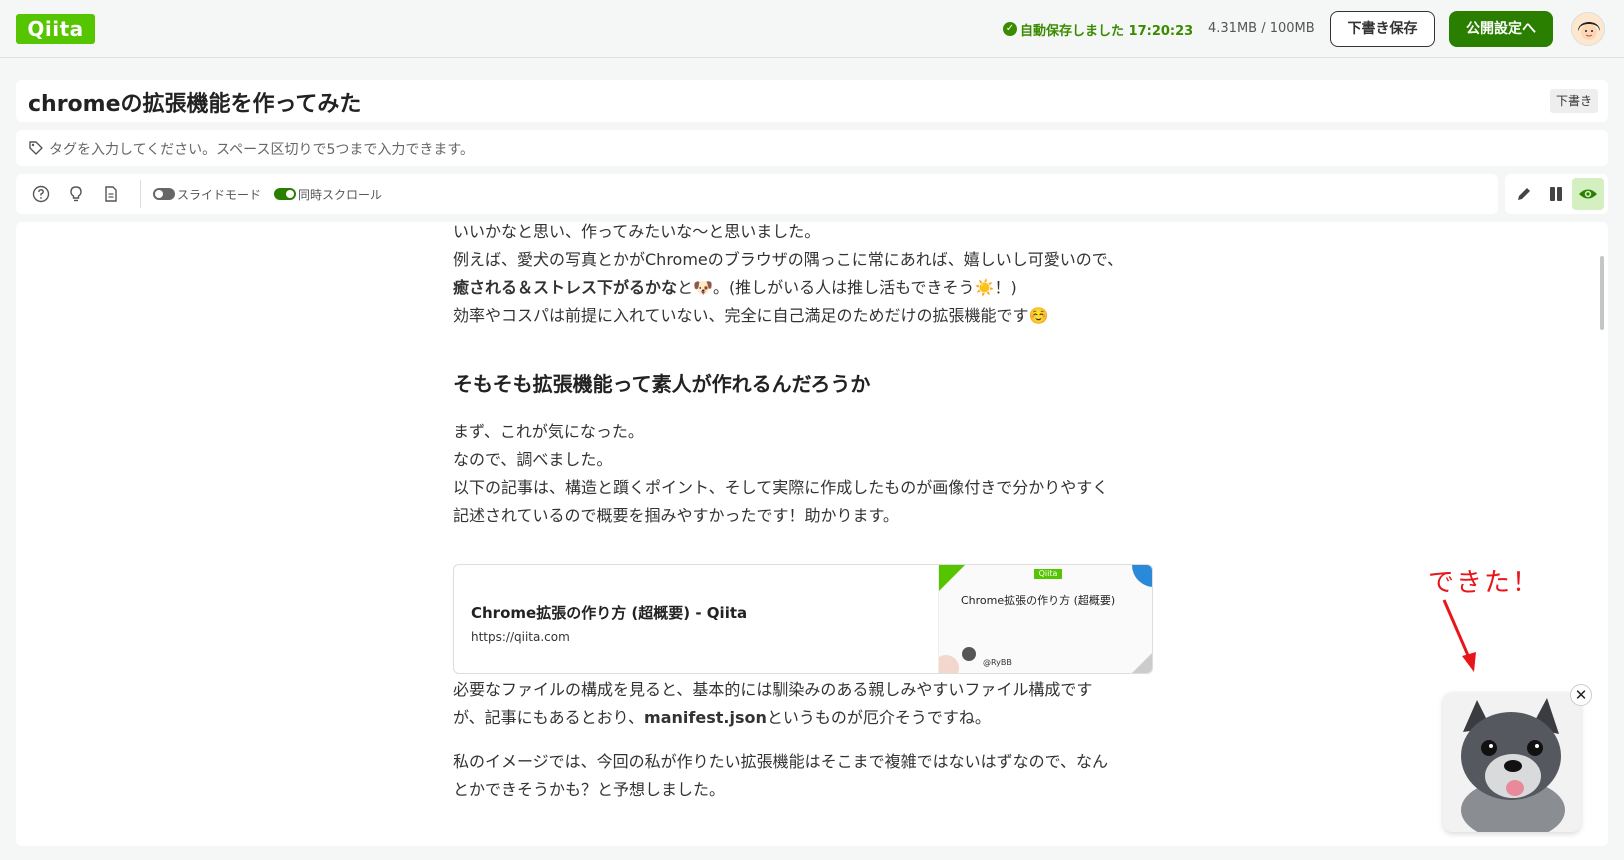 The image size is (1624, 860). What do you see at coordinates (219, 195) in the screenshot?
I see `slide-mode-label: スライドモード` at bounding box center [219, 195].